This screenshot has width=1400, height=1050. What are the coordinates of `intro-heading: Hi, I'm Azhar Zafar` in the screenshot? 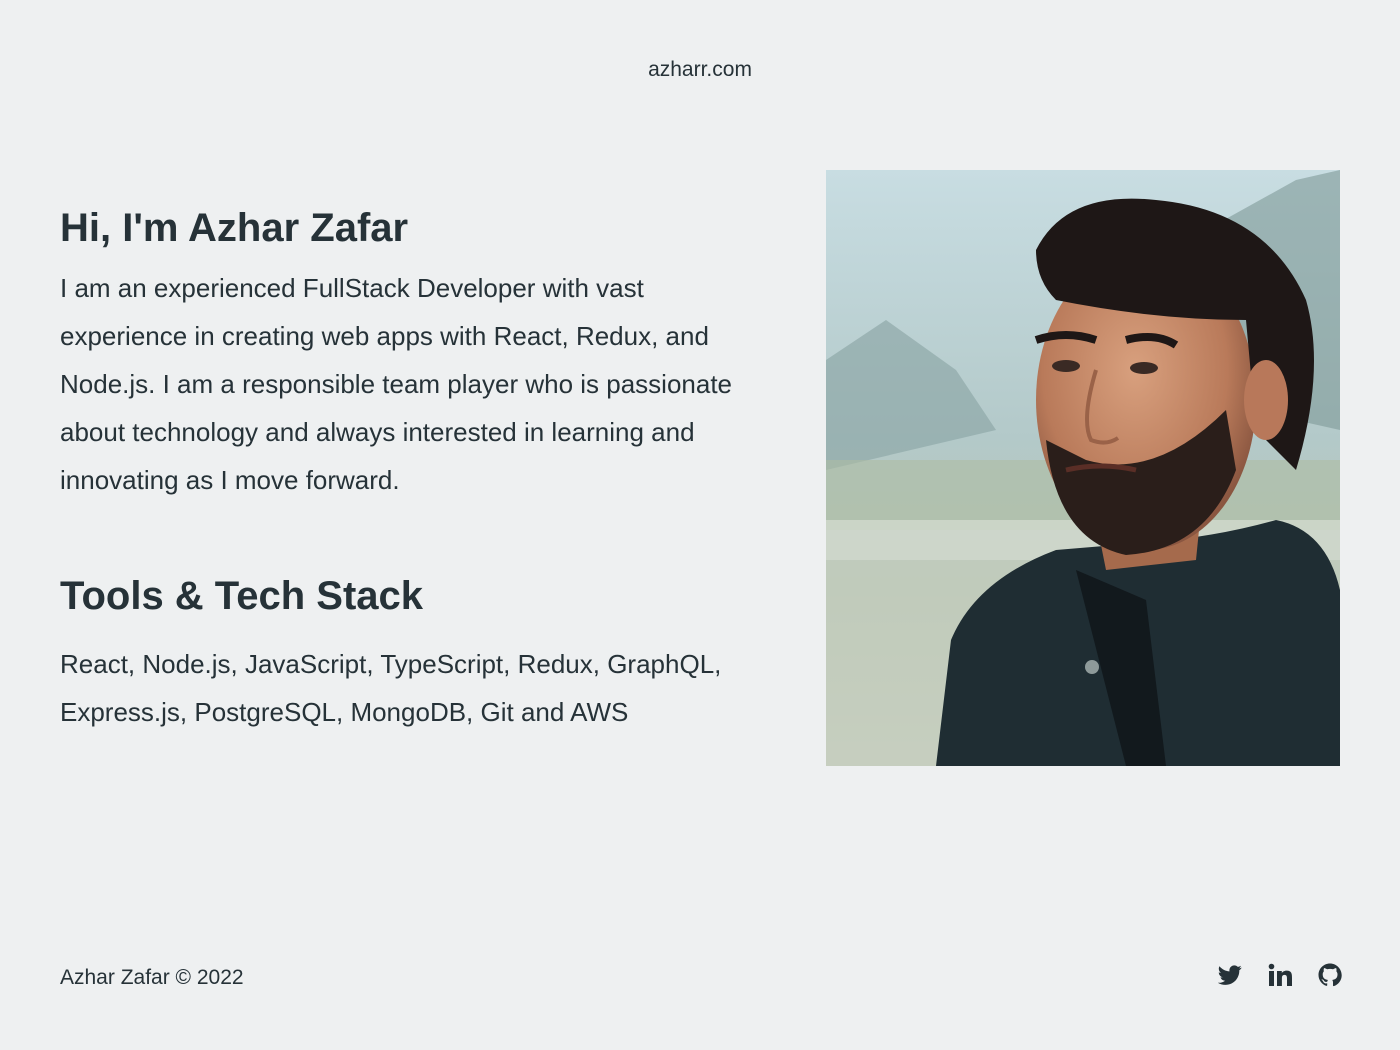 It's located at (234, 228).